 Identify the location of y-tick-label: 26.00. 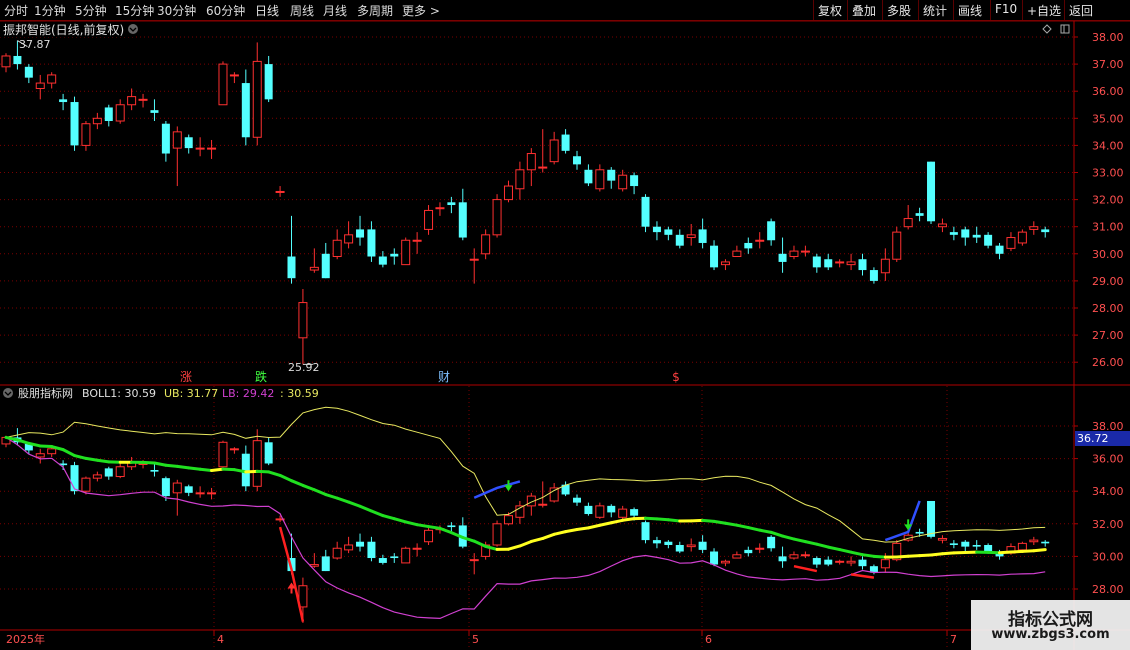
(1108, 362).